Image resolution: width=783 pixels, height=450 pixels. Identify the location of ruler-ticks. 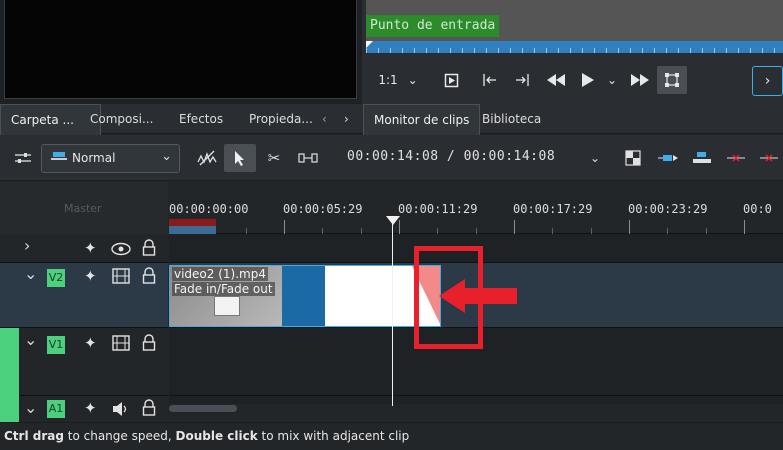
(574, 50).